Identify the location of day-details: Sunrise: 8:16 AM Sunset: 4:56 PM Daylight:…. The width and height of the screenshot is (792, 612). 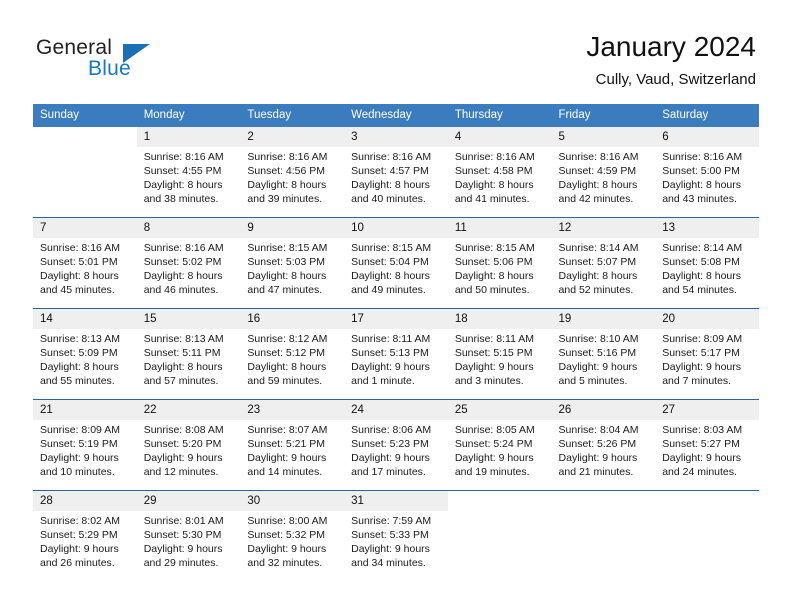
(292, 176).